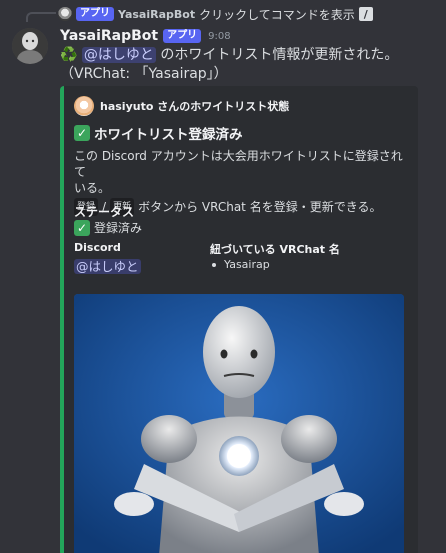 The height and width of the screenshot is (553, 446). I want to click on timestamp: 9:08, so click(219, 36).